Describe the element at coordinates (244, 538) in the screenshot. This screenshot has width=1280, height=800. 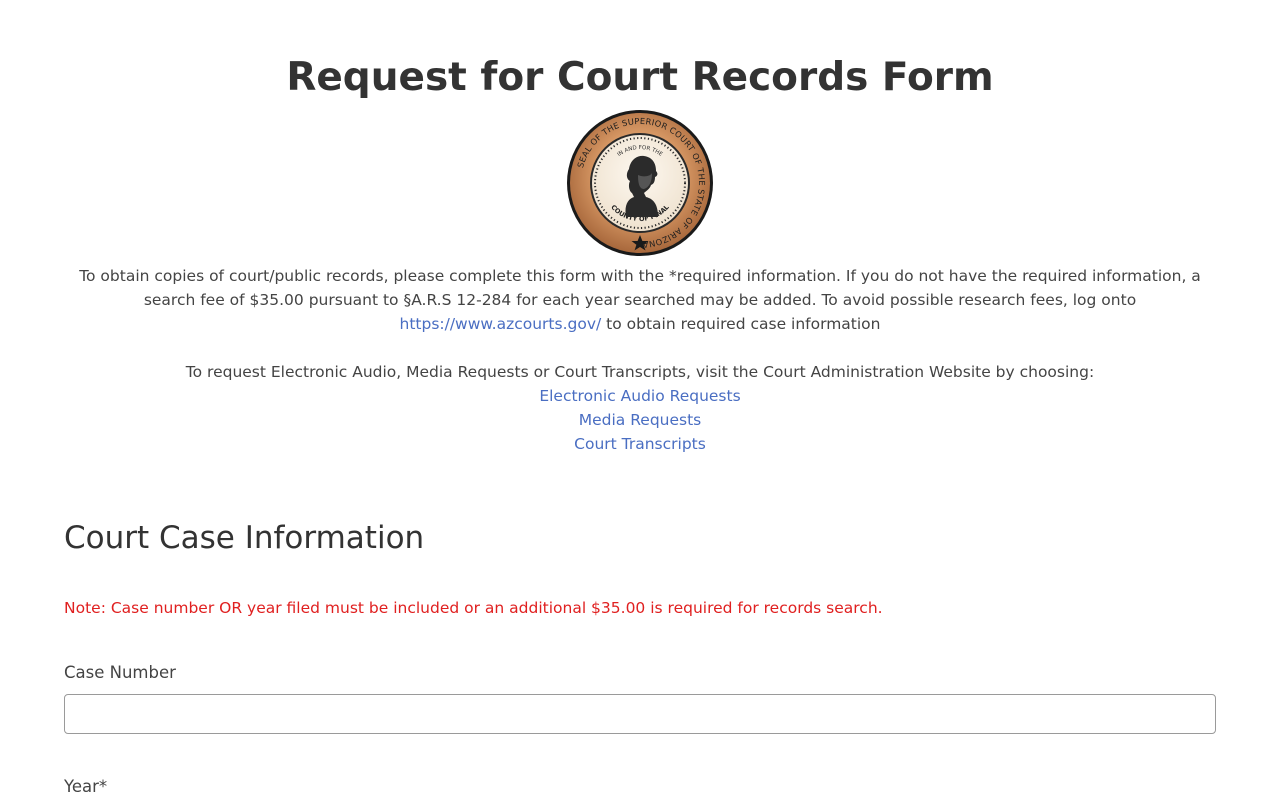
I see `section-title-court-case-information: Court Case Information` at that location.